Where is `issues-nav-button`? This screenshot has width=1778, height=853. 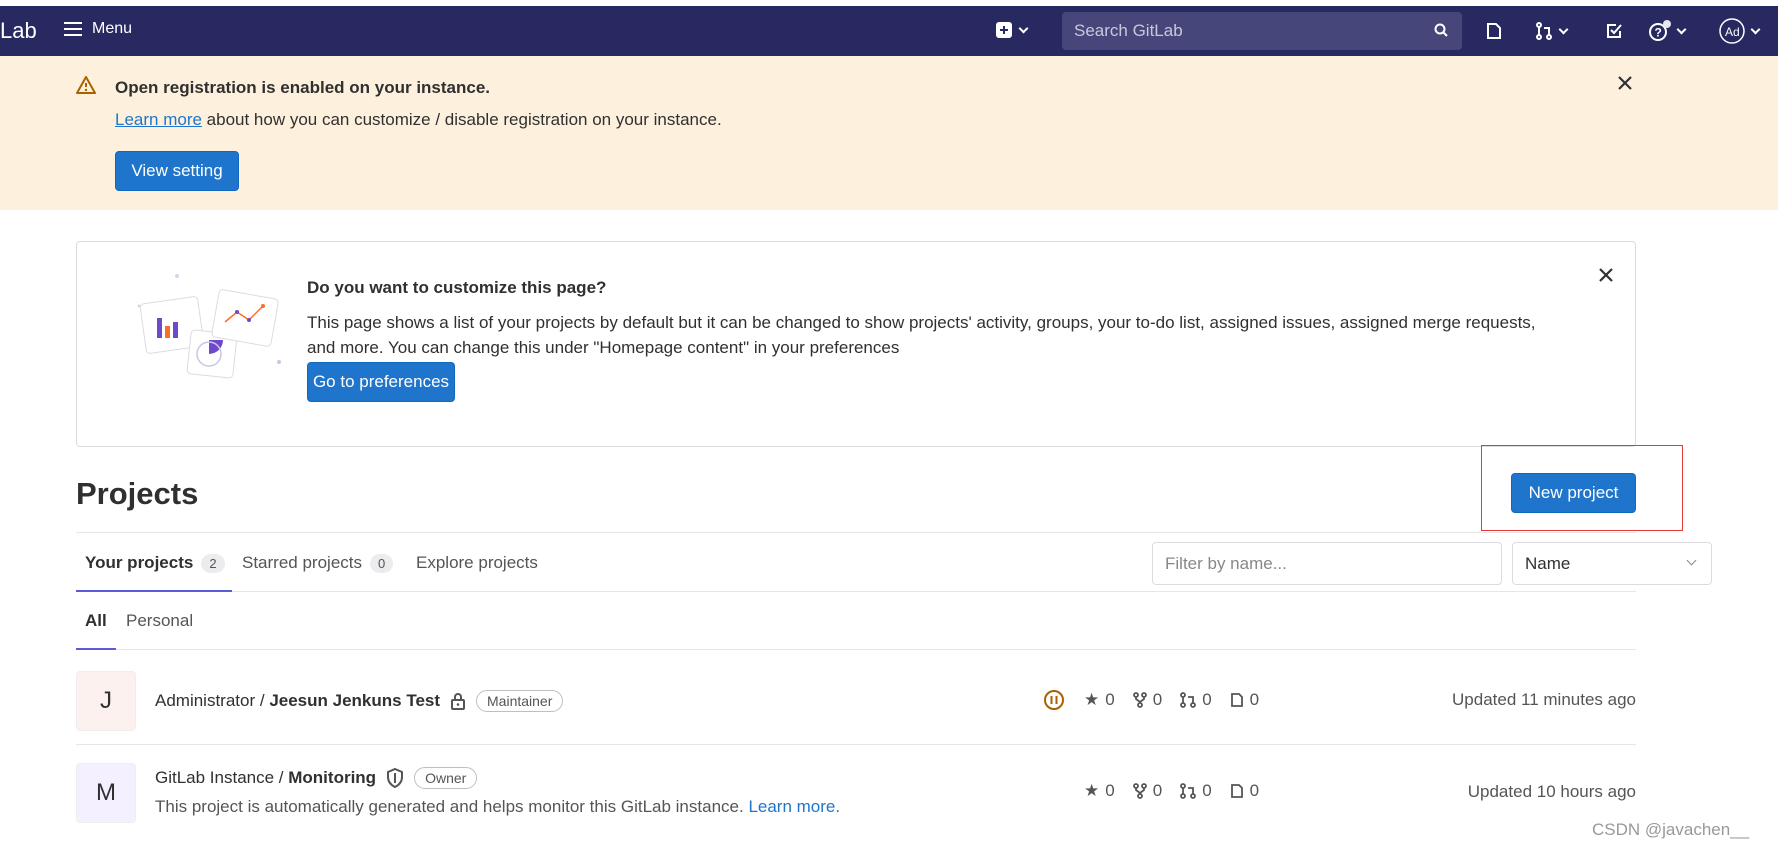
issues-nav-button is located at coordinates (1494, 31).